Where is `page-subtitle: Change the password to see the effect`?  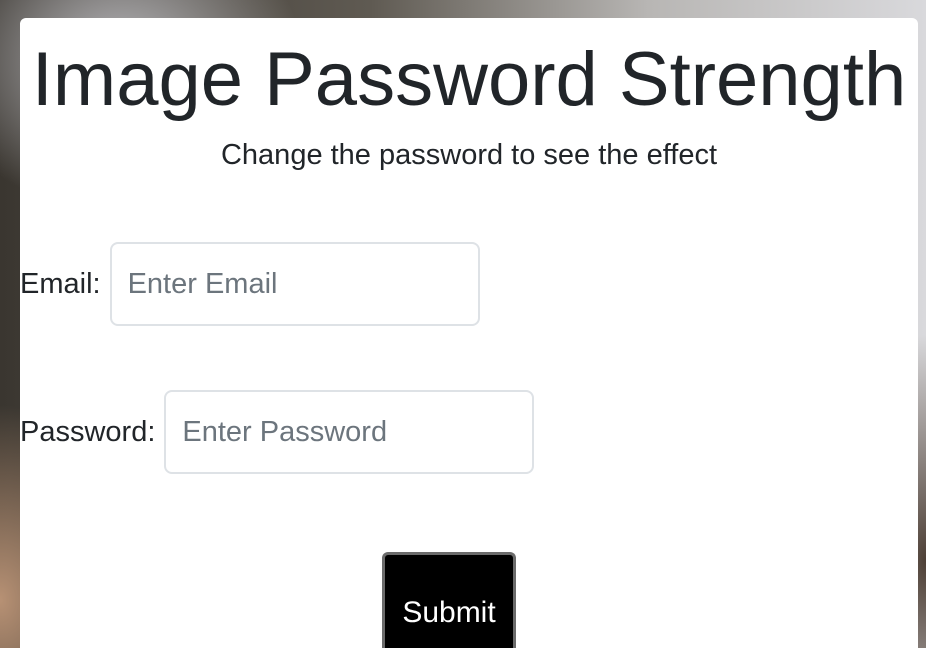 page-subtitle: Change the password to see the effect is located at coordinates (469, 155).